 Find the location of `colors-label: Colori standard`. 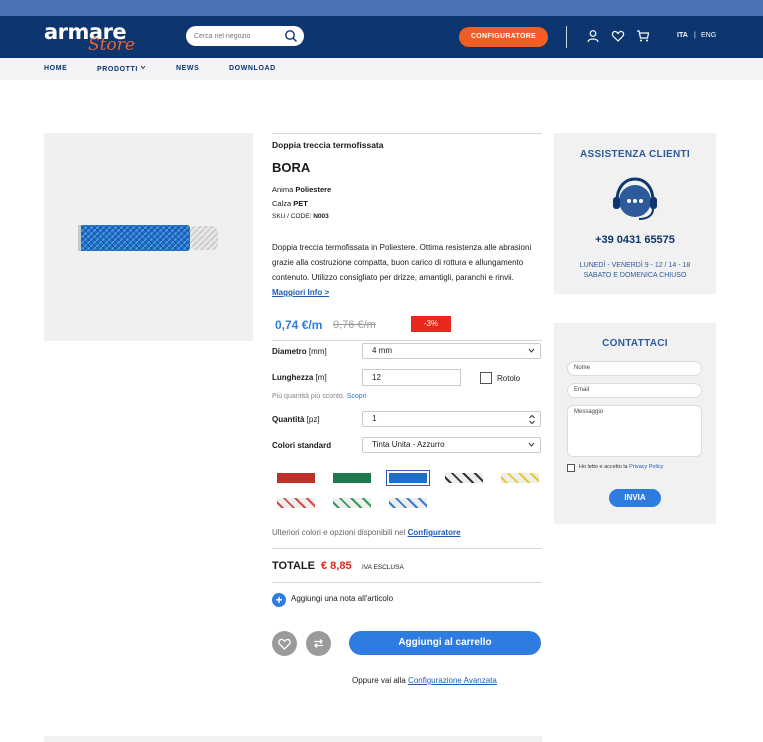

colors-label: Colori standard is located at coordinates (301, 445).